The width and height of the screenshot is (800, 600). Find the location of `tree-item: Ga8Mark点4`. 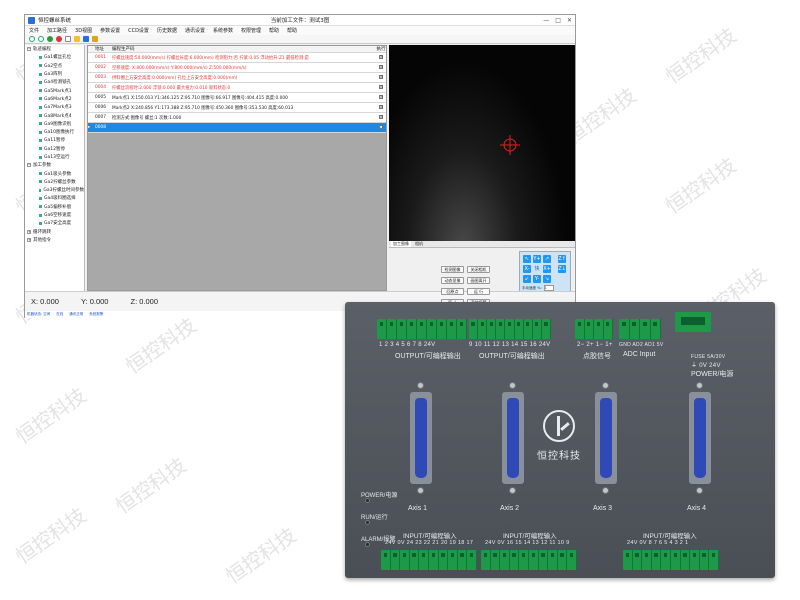

tree-item: Ga8Mark点4 is located at coordinates (54, 115).